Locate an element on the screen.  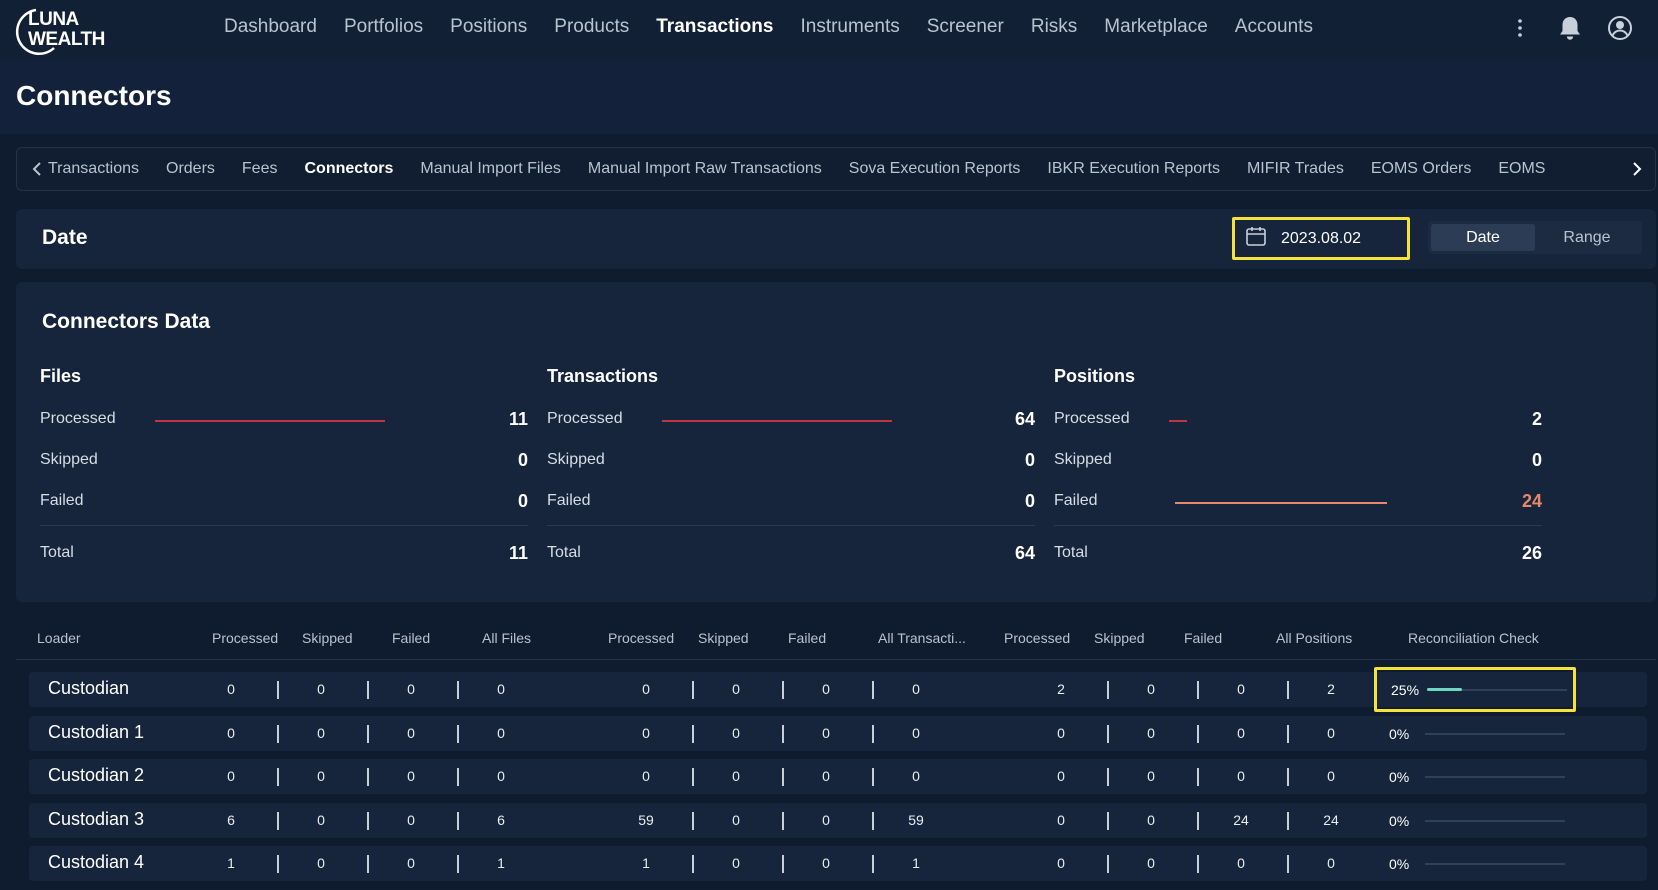
tab-transactions: Transactions is located at coordinates (93, 169).